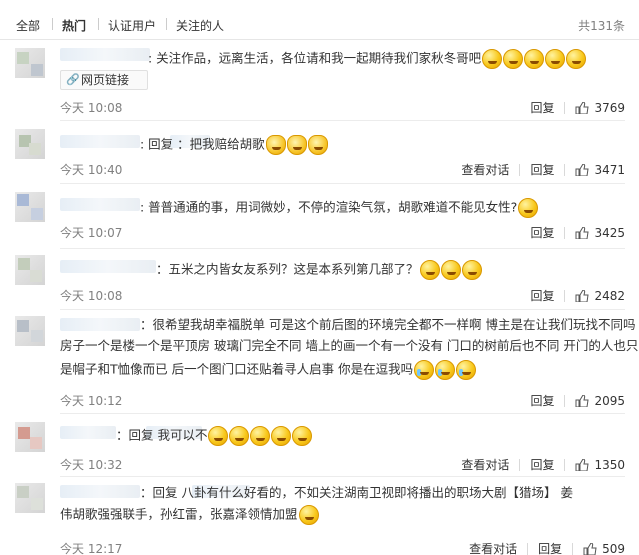 The image size is (639, 555). I want to click on web-link-button: 🔗 网页链接, so click(104, 80).